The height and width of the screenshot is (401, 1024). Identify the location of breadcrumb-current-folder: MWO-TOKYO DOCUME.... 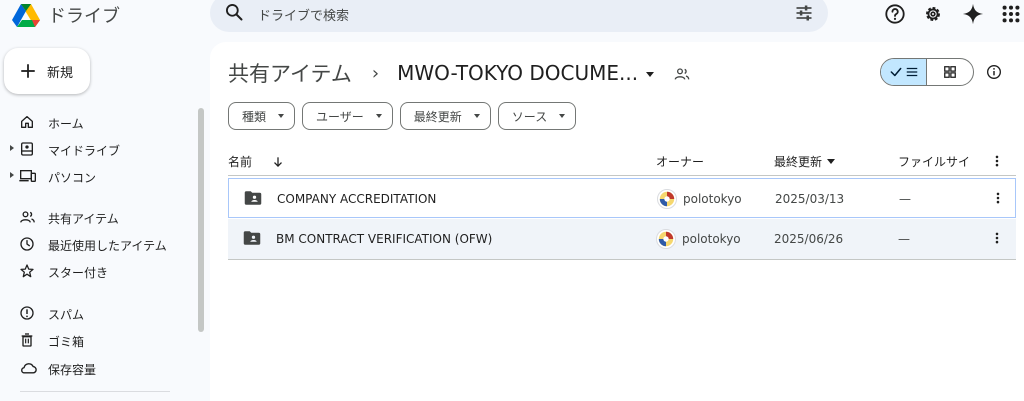
(517, 73).